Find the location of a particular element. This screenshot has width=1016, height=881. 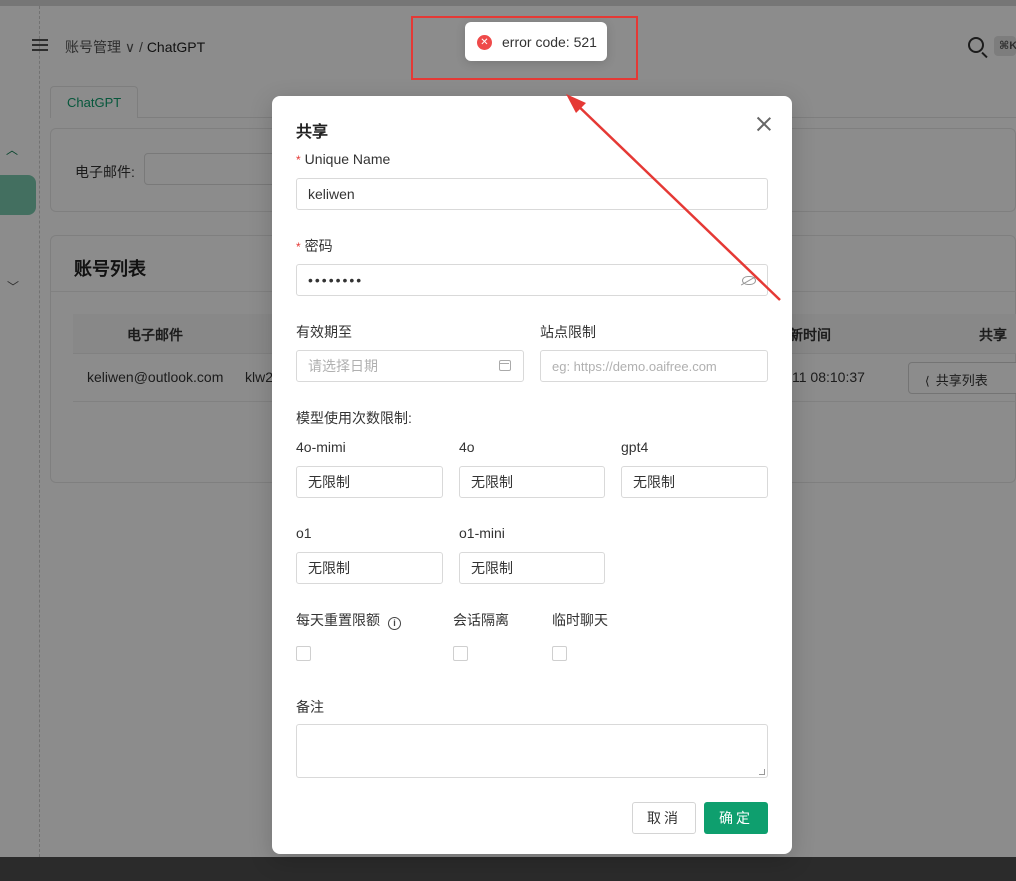

password-label: * 密码 is located at coordinates (314, 246).